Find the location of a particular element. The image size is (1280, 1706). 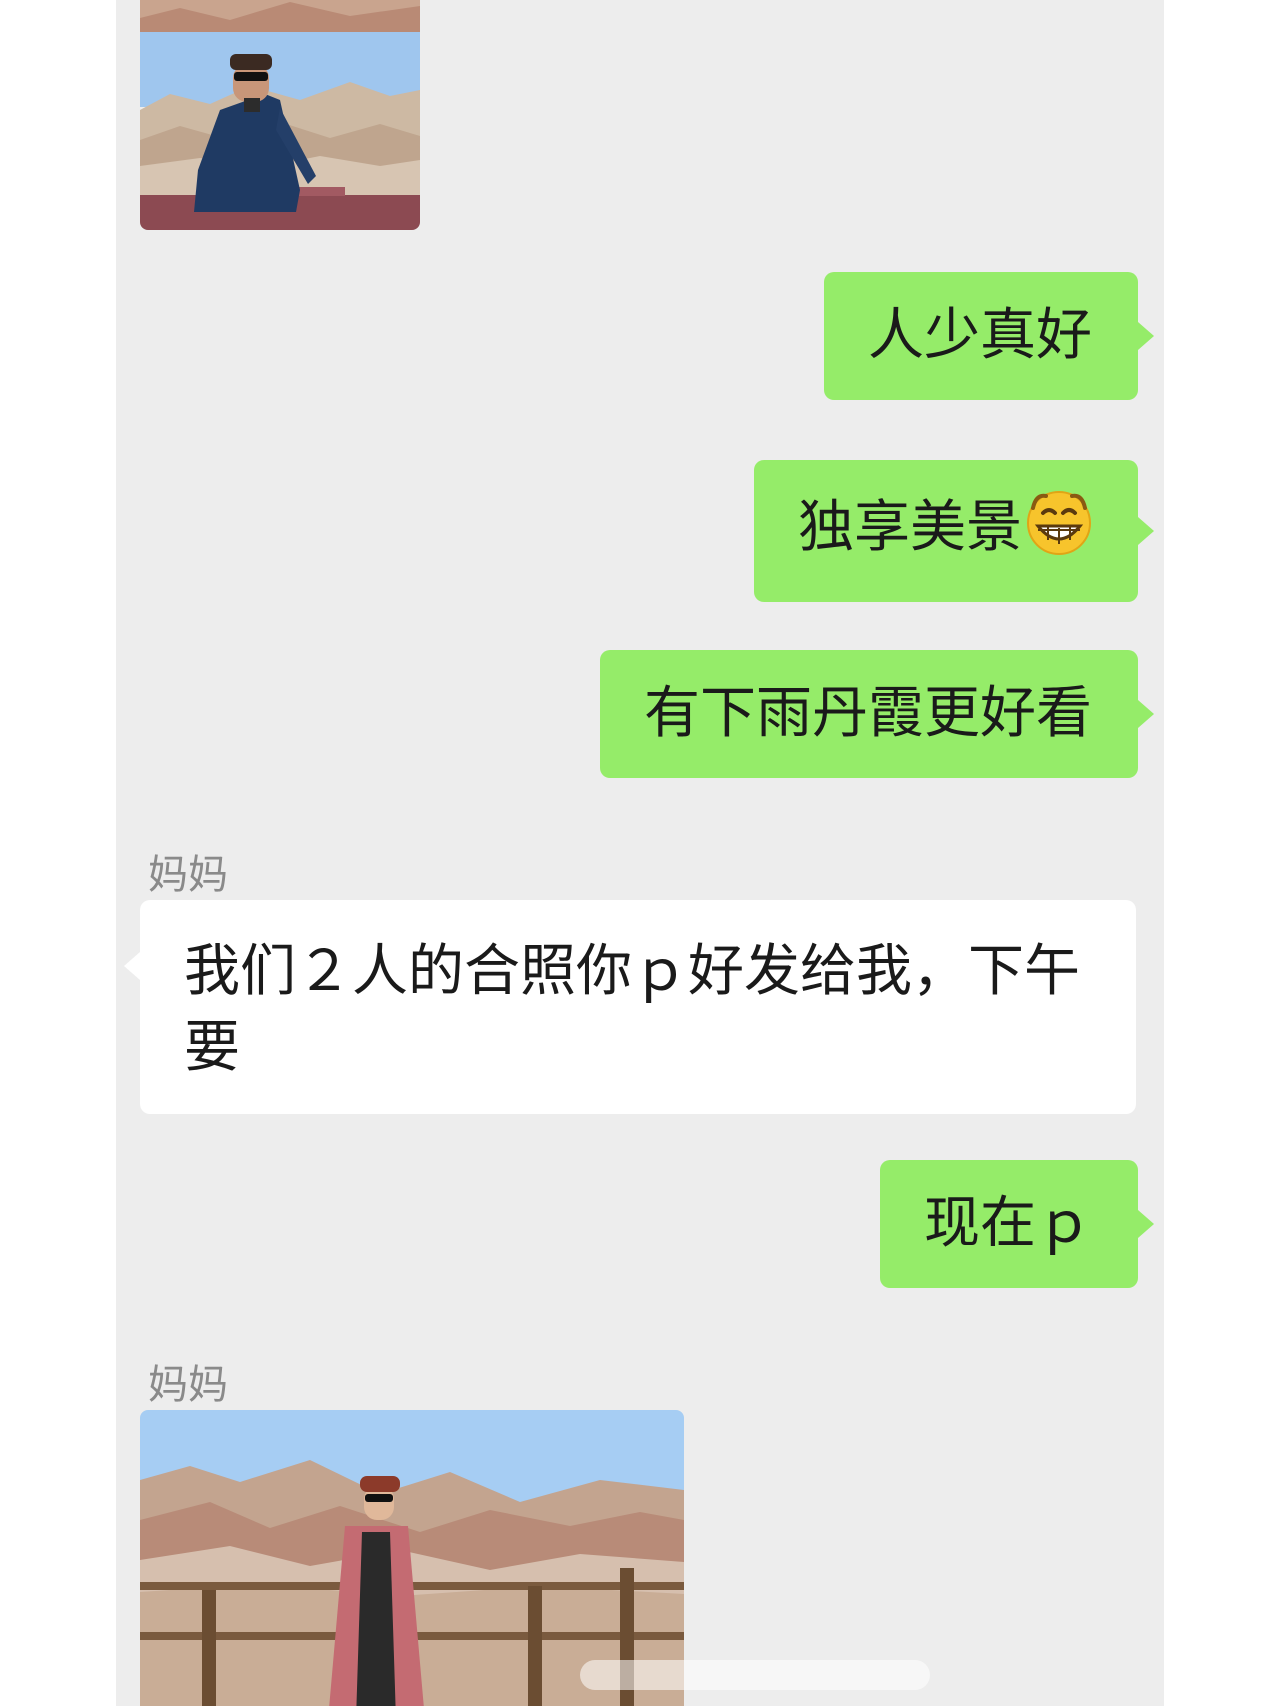

grinning-face-emoji-icon is located at coordinates (1059, 531).